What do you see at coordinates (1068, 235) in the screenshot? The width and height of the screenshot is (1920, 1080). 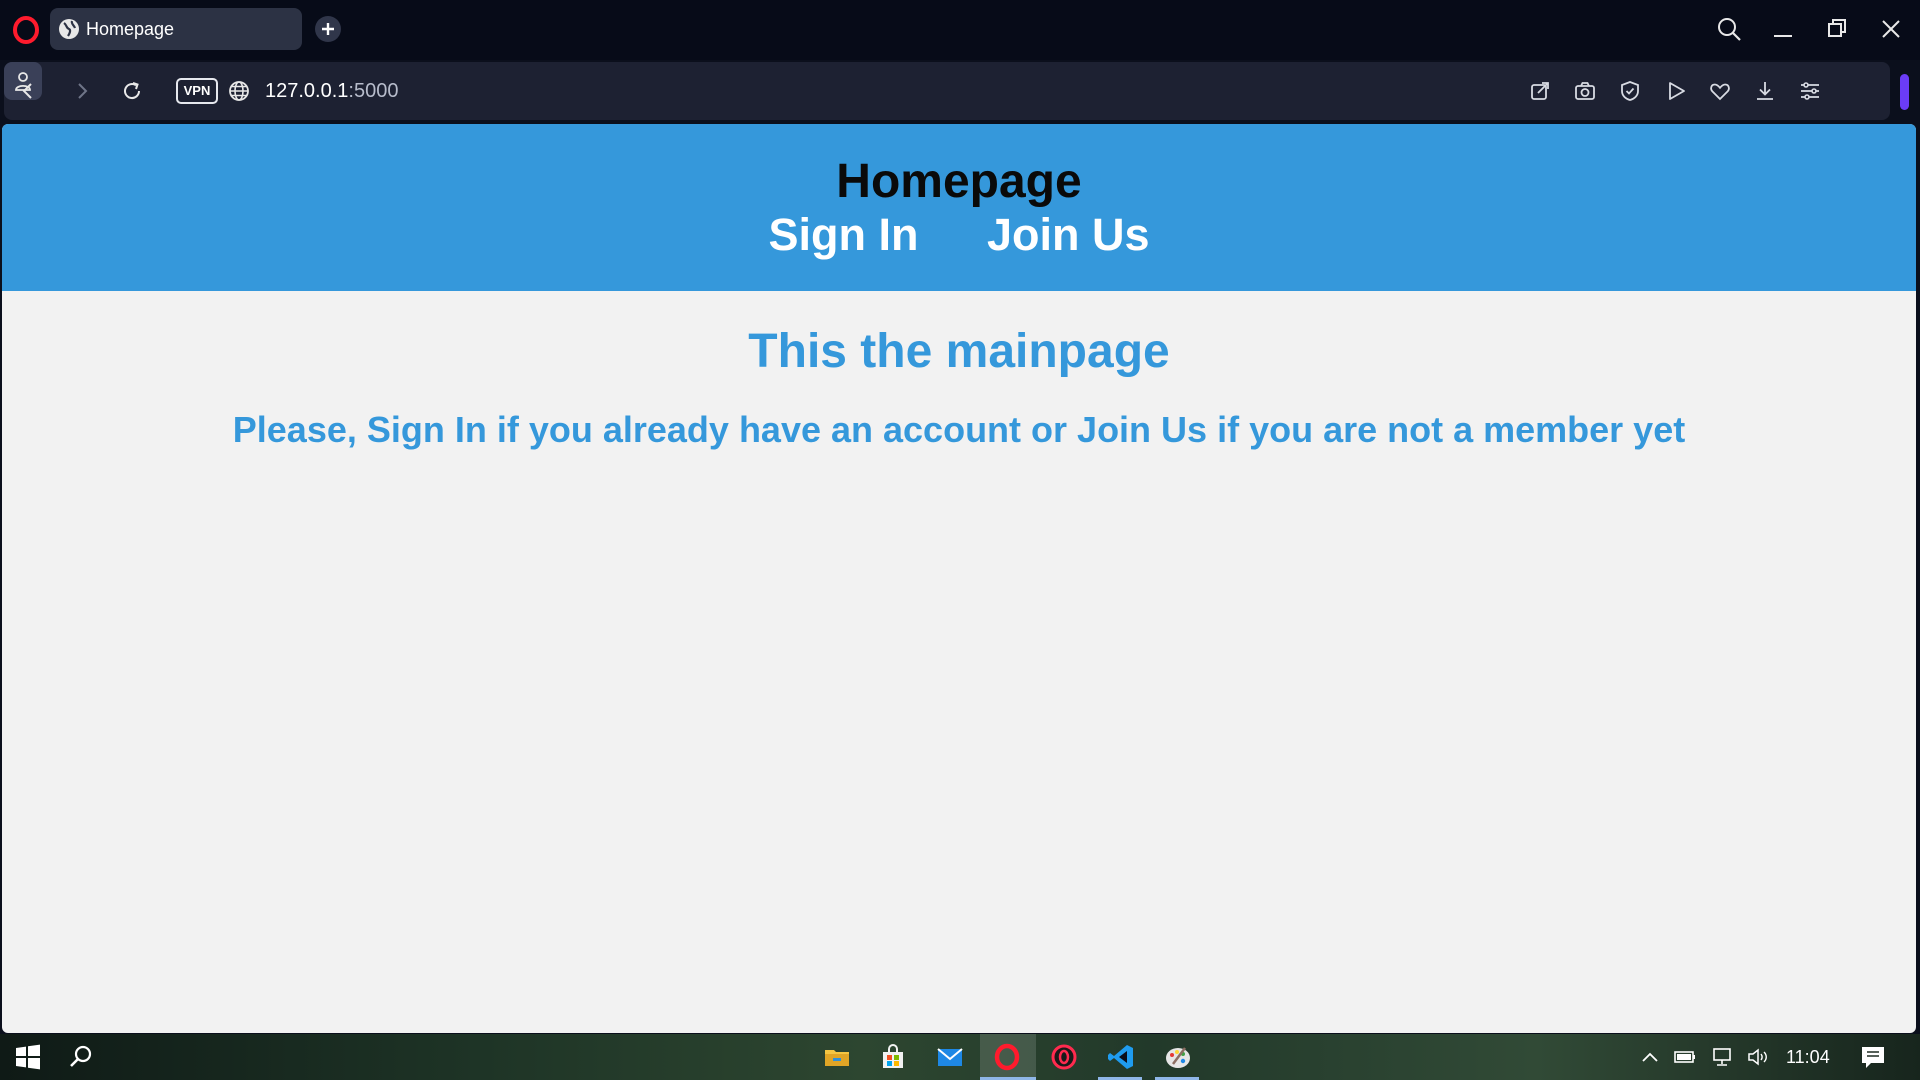 I see `join-us-link: Join Us` at bounding box center [1068, 235].